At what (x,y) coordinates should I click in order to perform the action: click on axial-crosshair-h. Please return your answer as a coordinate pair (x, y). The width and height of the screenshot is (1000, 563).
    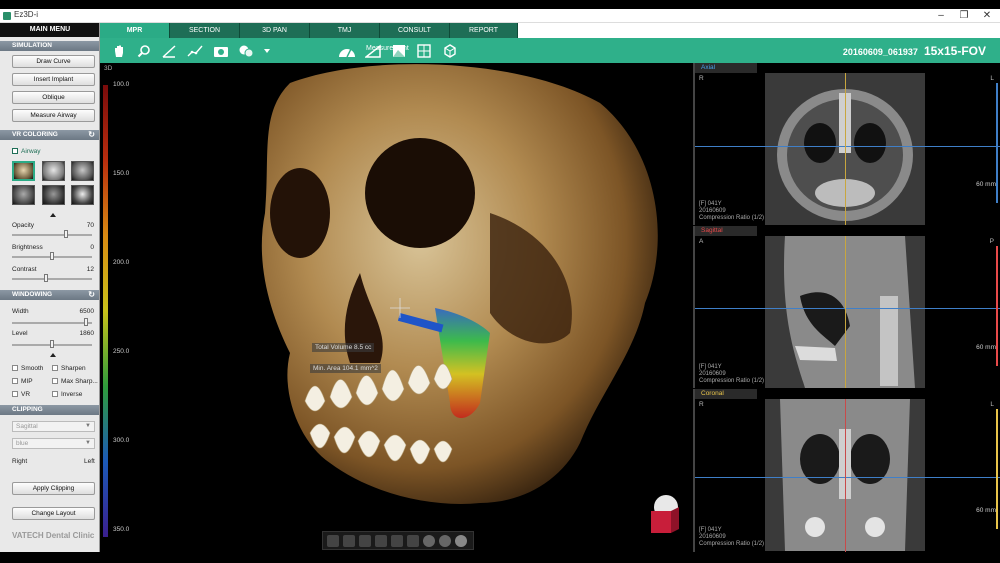
    Looking at the image, I should click on (847, 146).